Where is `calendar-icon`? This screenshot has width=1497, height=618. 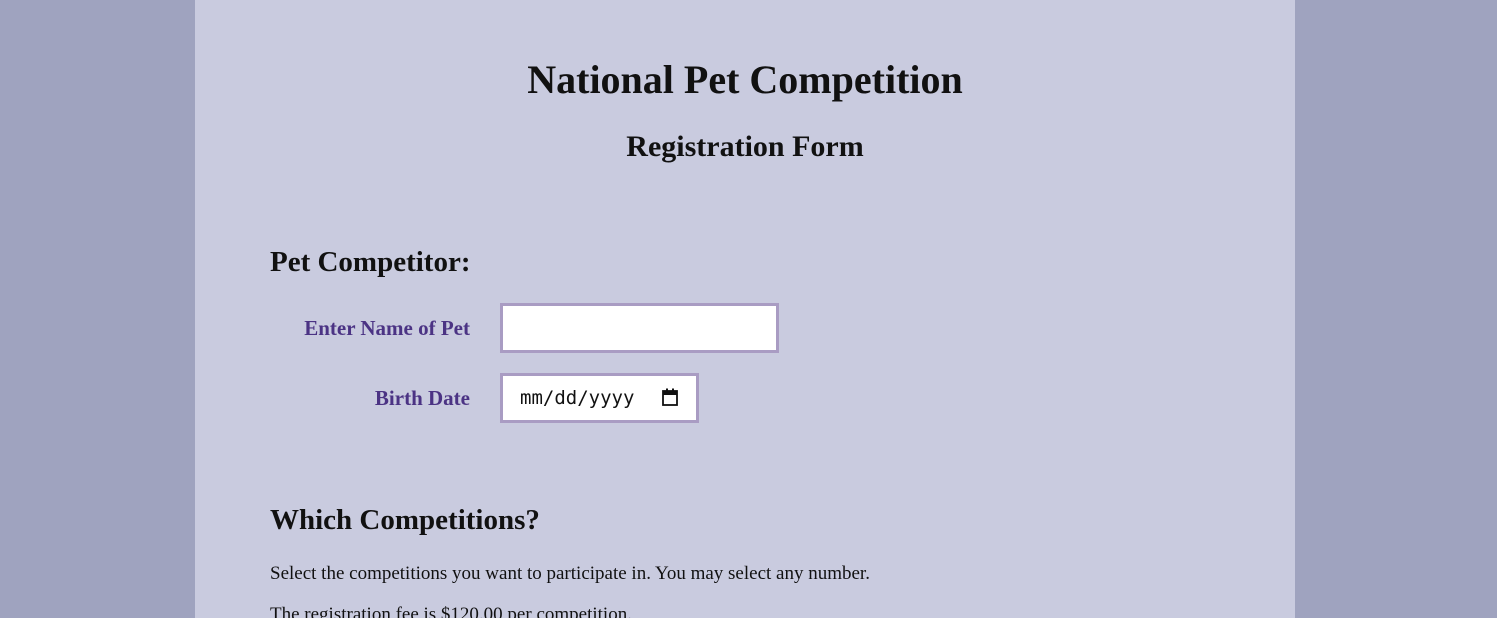 calendar-icon is located at coordinates (670, 397).